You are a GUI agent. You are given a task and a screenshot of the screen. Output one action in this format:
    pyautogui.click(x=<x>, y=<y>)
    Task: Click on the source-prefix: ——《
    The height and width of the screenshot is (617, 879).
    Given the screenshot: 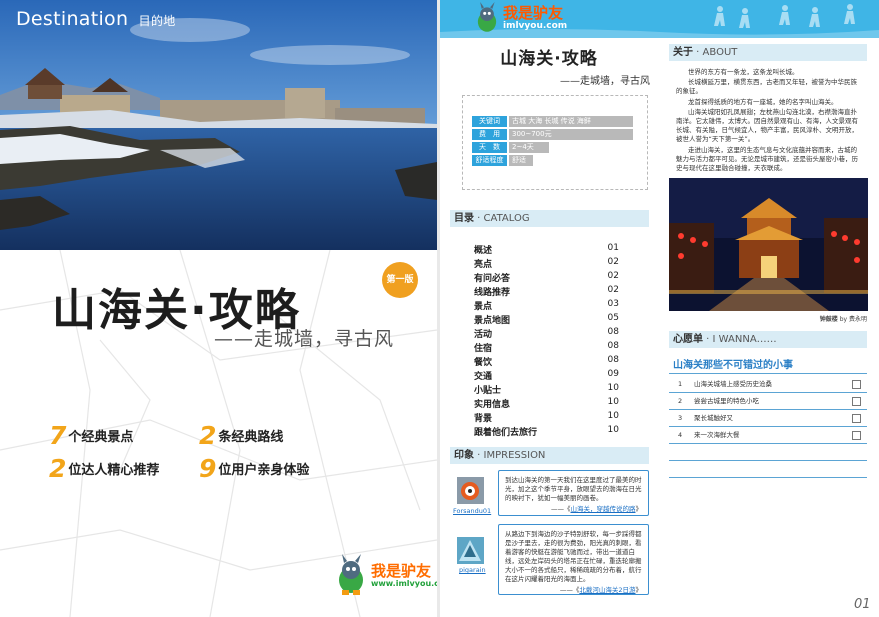 What is the action you would take?
    pyautogui.click(x=569, y=590)
    